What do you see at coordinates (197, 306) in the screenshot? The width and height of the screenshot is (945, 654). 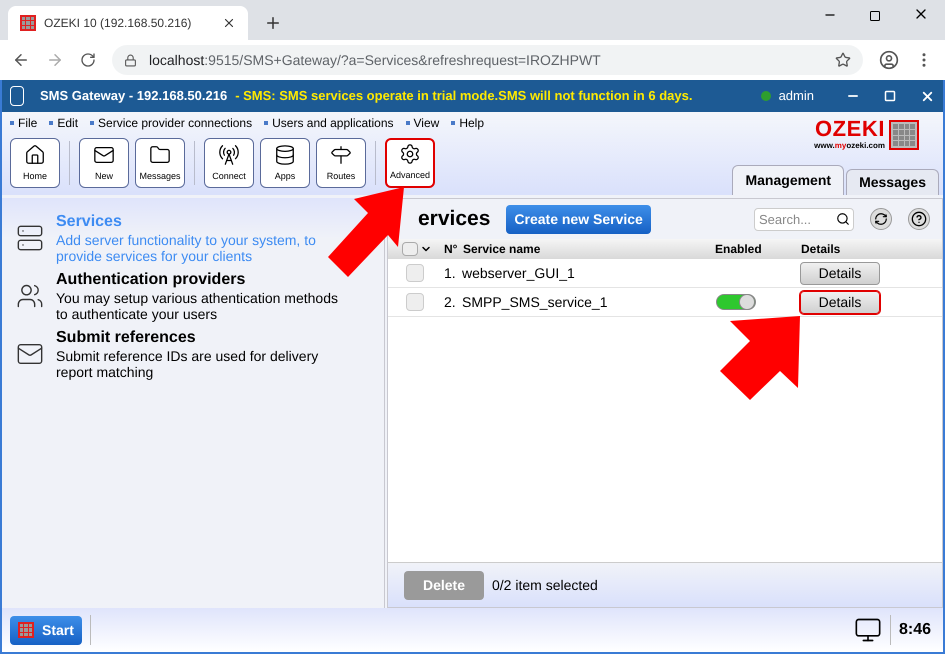 I see `sidebar-description: You may setup various athentication methods to authenticate your users` at bounding box center [197, 306].